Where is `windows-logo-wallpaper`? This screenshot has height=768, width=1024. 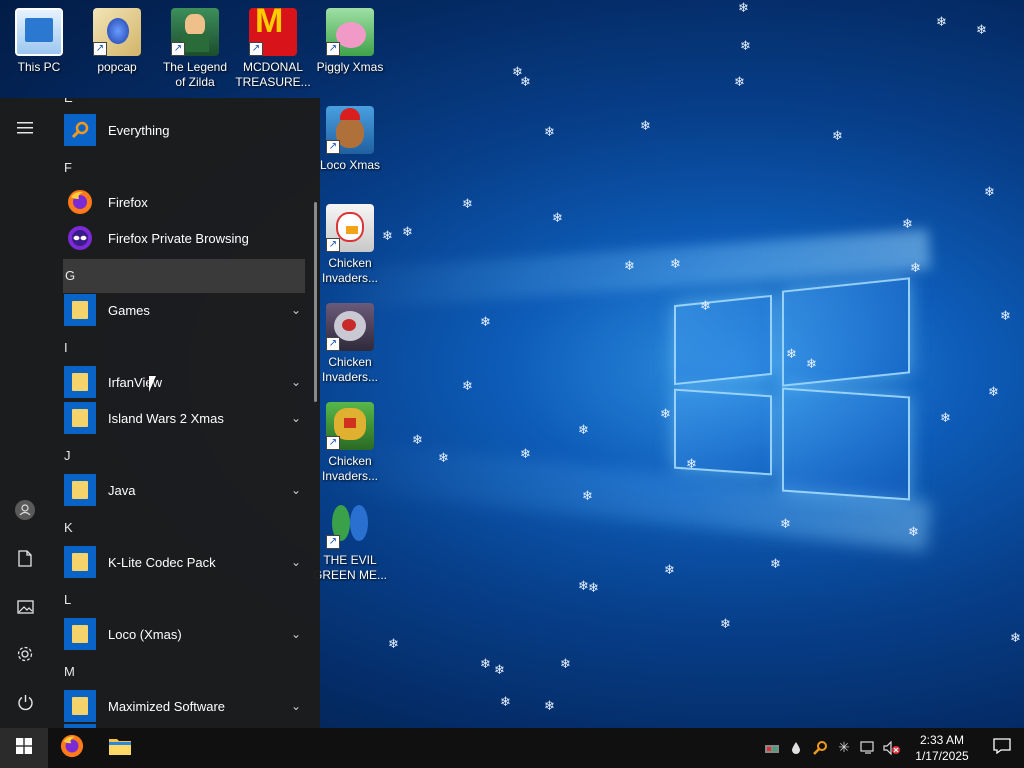 windows-logo-wallpaper is located at coordinates (794, 388).